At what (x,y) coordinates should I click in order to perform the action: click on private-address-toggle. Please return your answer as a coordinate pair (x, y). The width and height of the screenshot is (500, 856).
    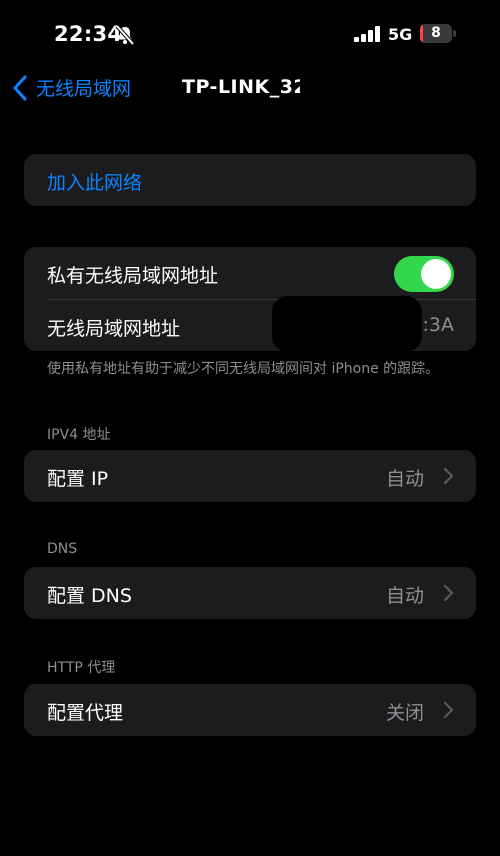
    Looking at the image, I should click on (424, 274).